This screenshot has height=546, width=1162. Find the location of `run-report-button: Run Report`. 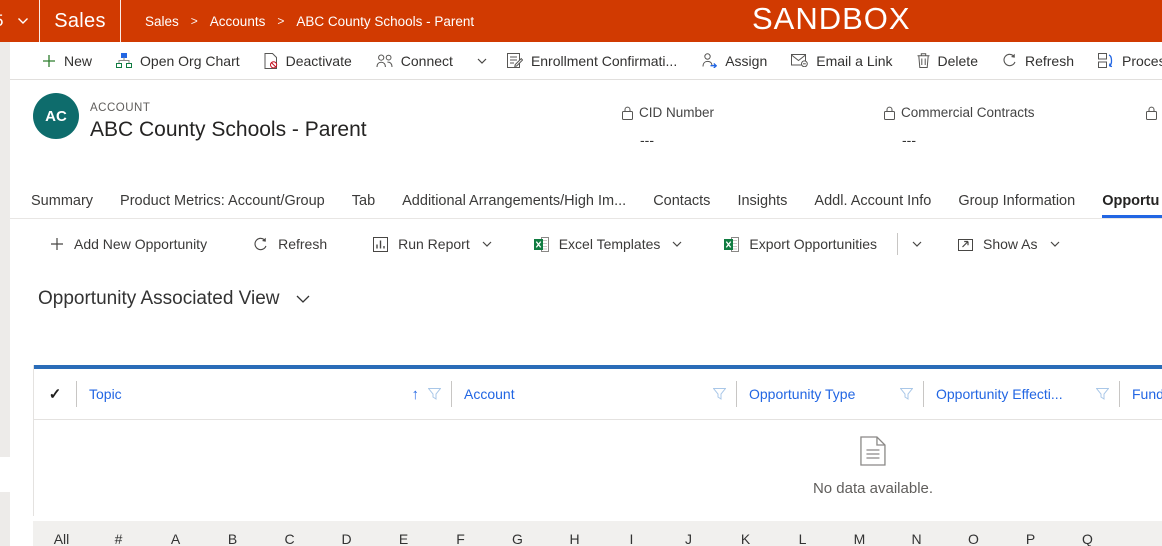

run-report-button: Run Report is located at coordinates (432, 244).